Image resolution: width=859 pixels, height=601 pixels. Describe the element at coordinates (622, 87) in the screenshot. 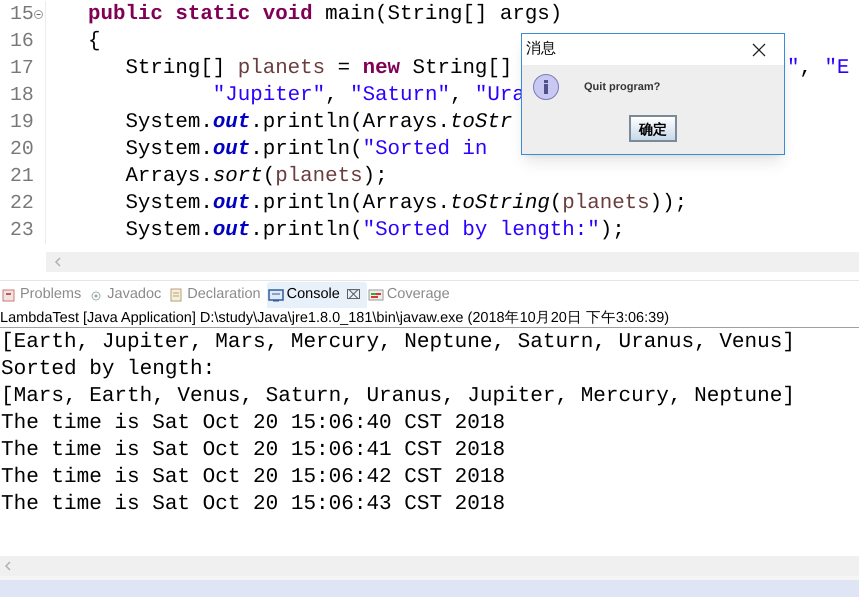

I see `dialog-message: Quit program?` at that location.